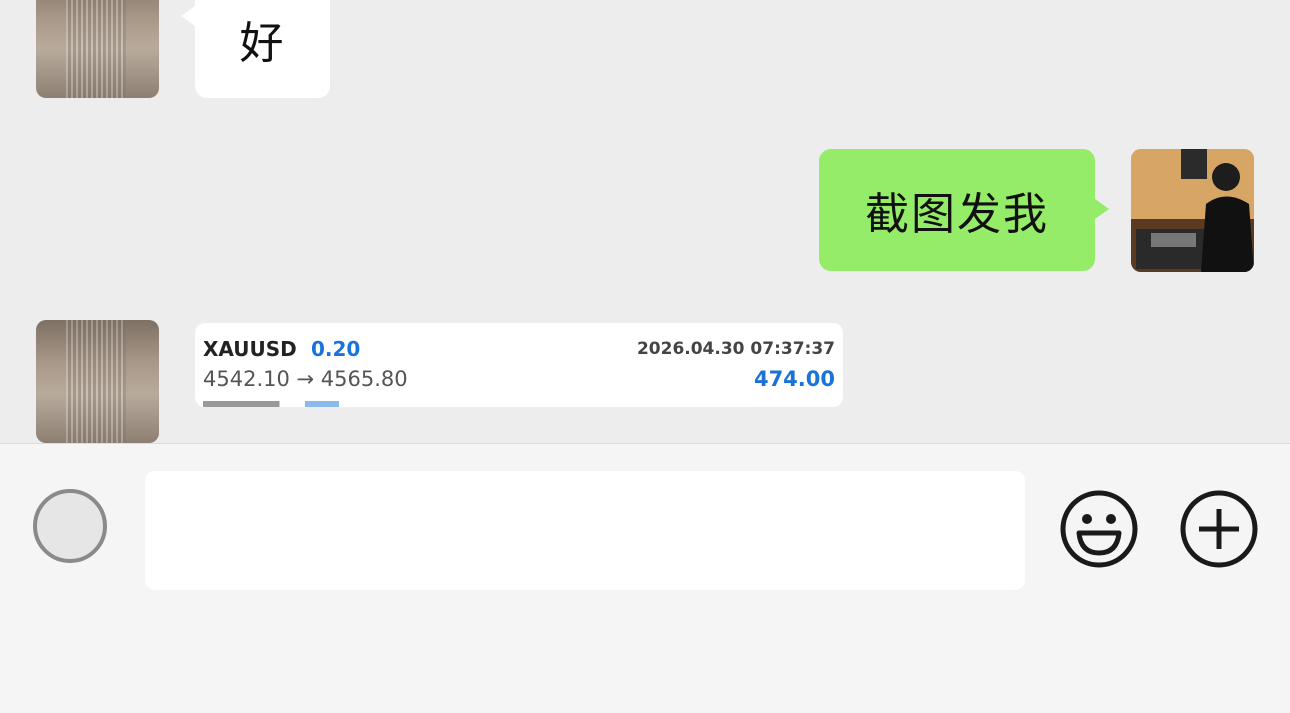 This screenshot has height=713, width=1290. Describe the element at coordinates (585, 530) in the screenshot. I see `message-input` at that location.